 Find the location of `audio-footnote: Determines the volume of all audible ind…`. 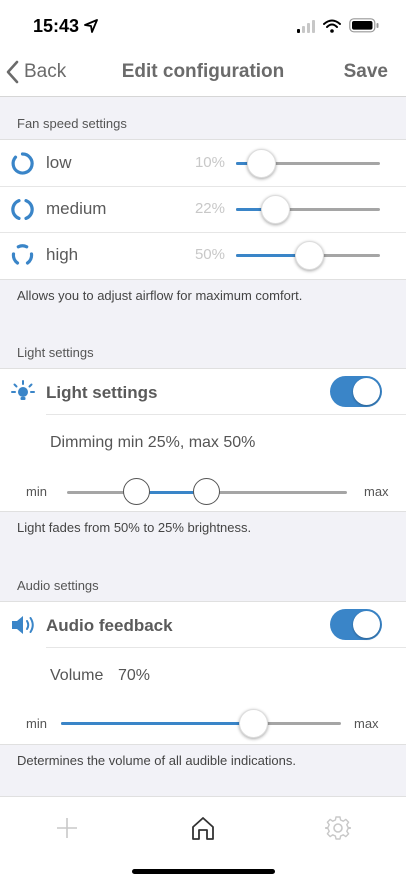

audio-footnote: Determines the volume of all audible ind… is located at coordinates (156, 760).